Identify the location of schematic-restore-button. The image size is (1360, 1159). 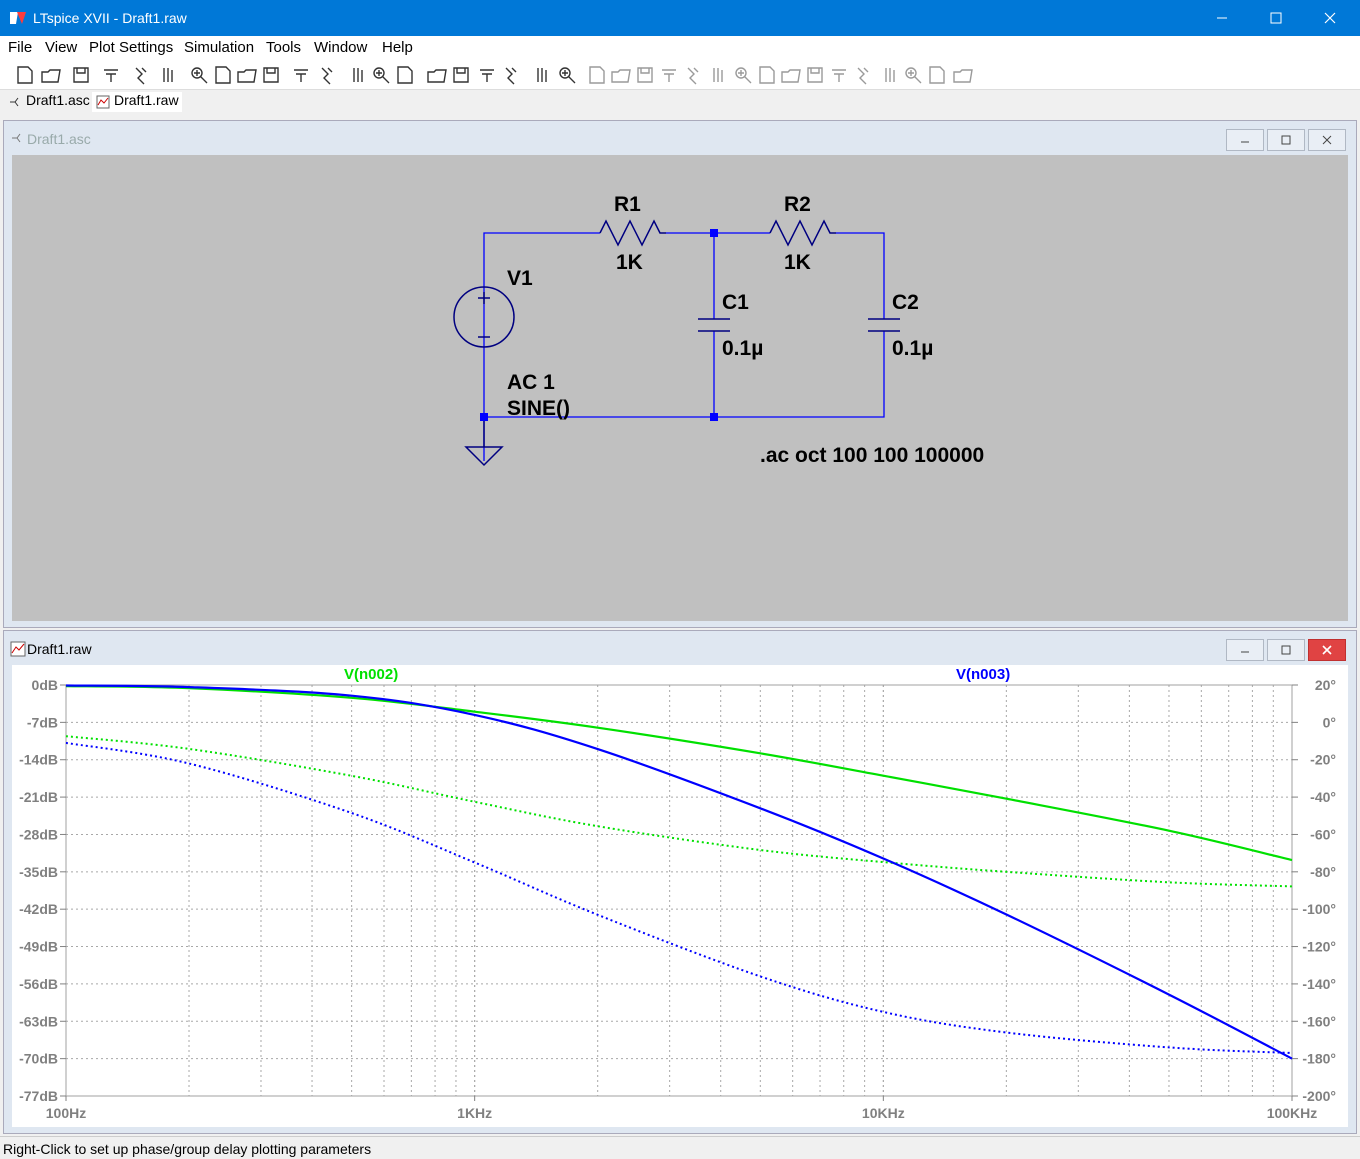
(1286, 140).